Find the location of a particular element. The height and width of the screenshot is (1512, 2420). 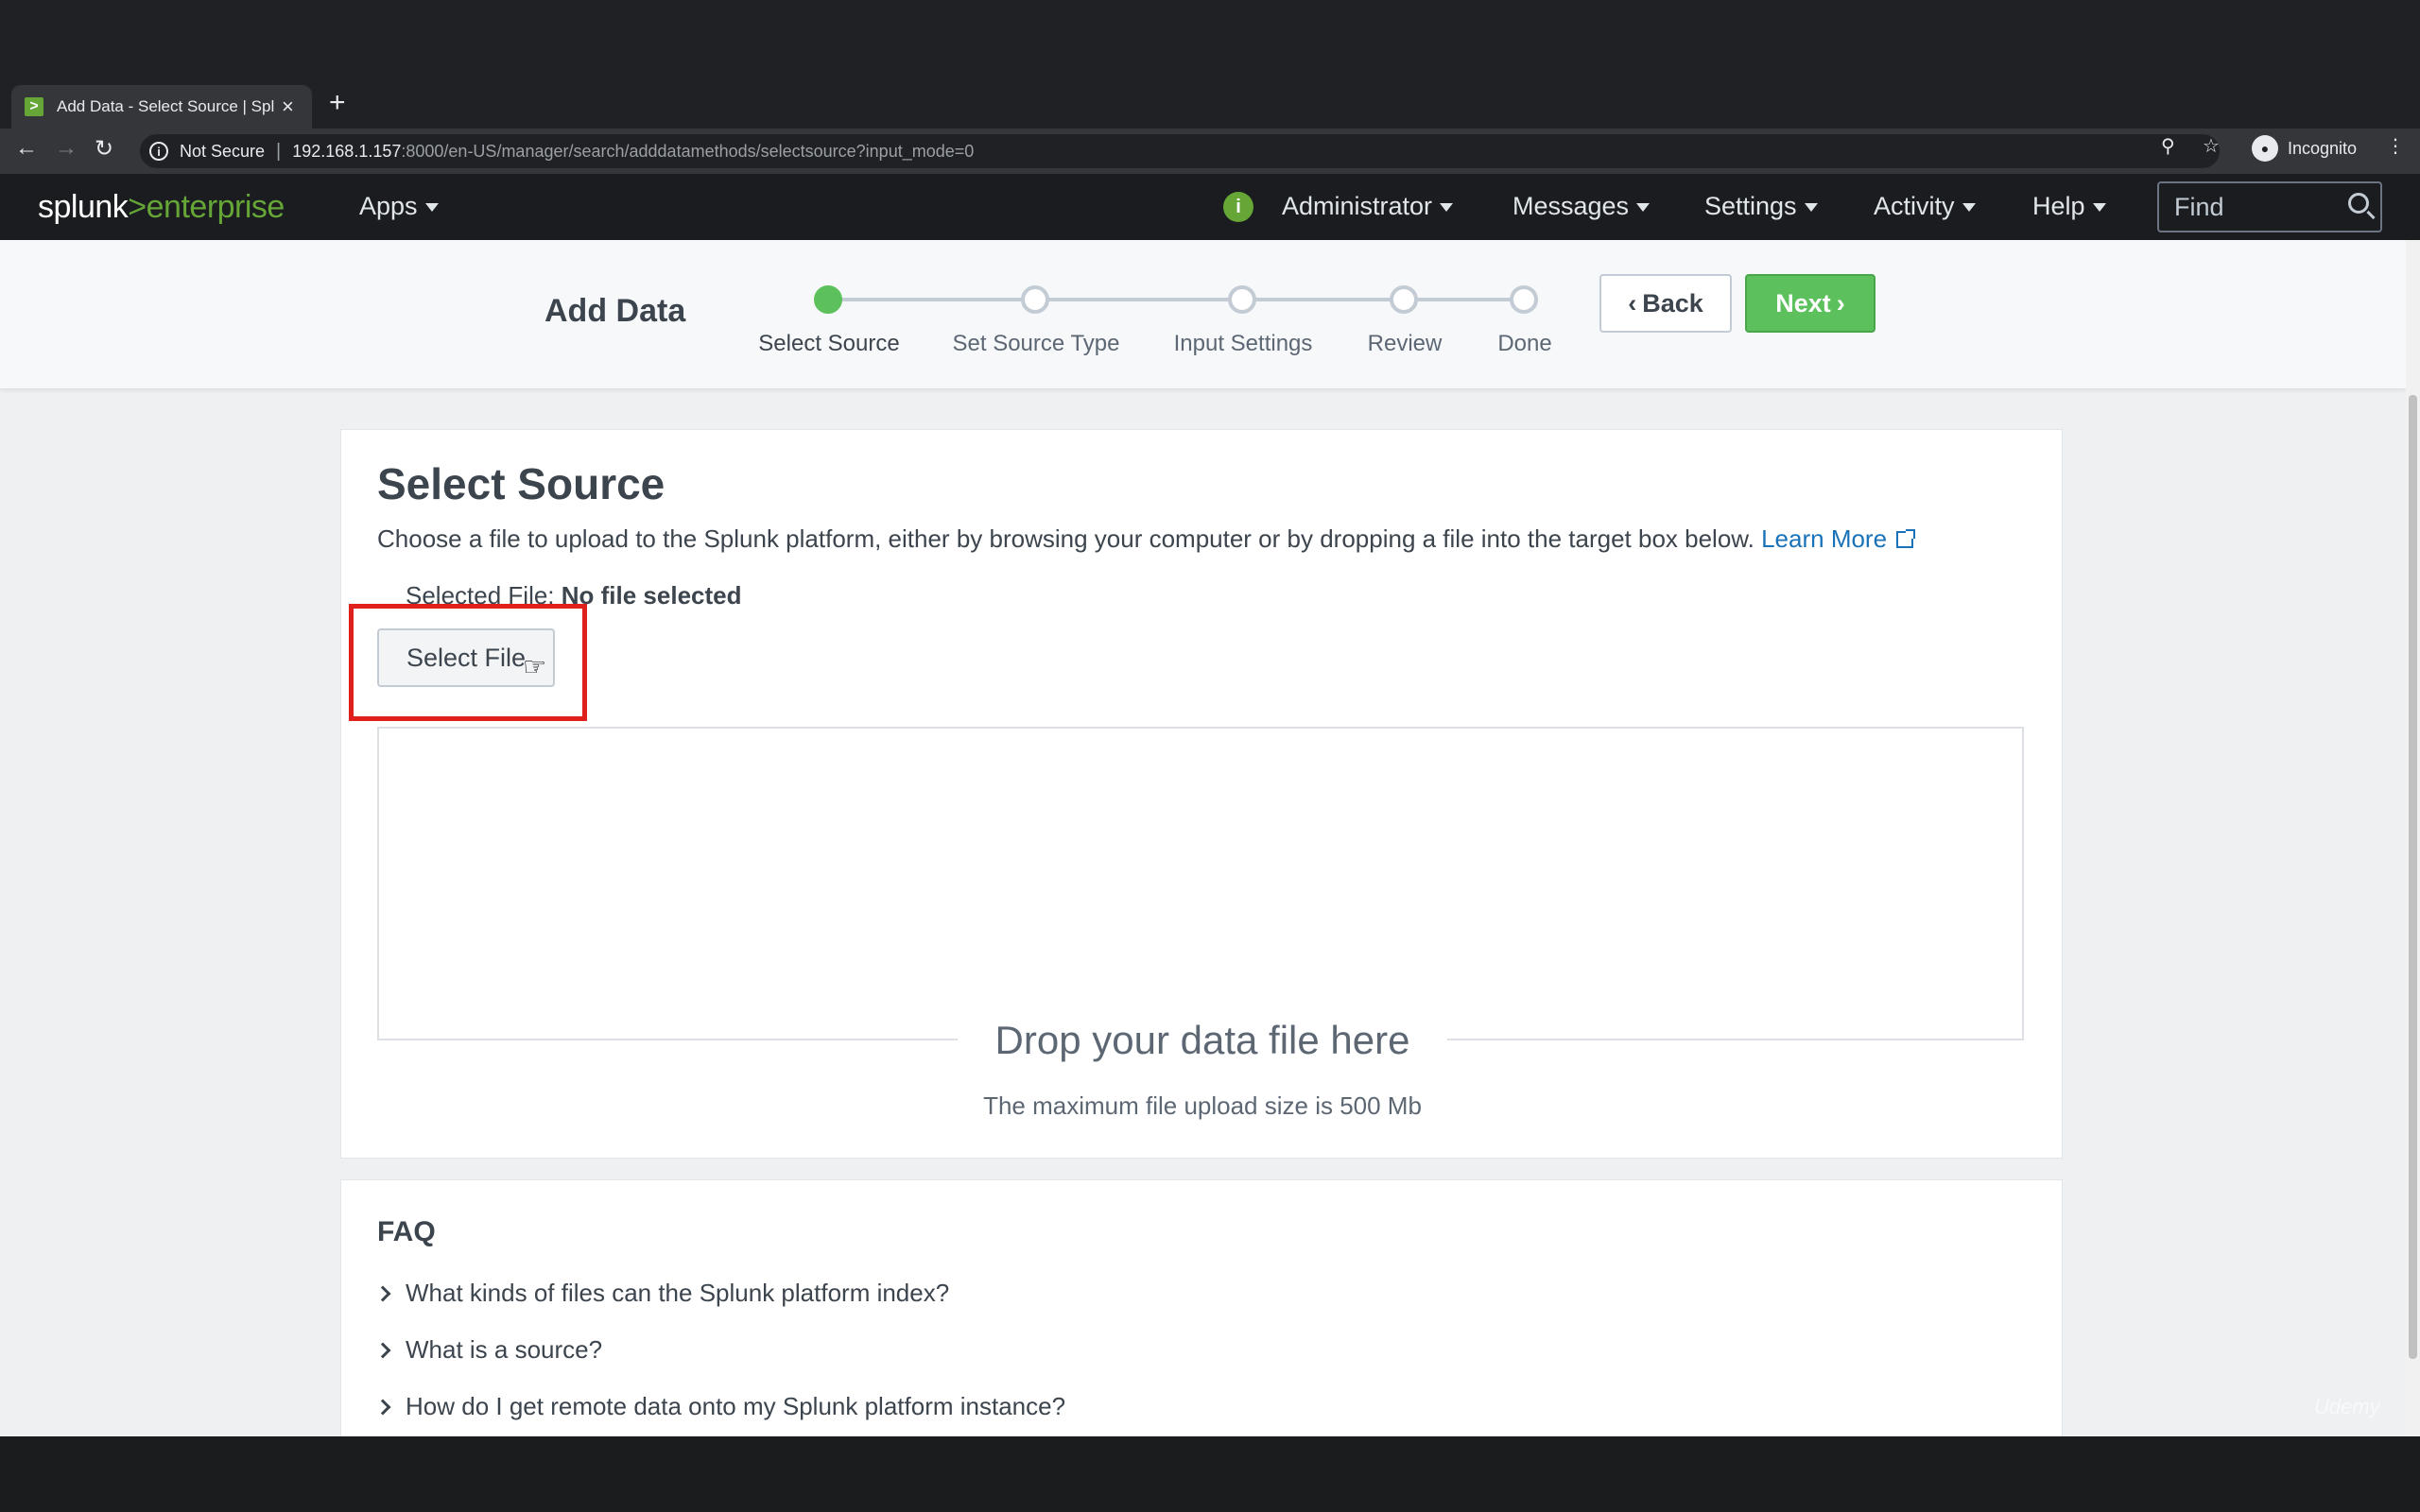

learn-more-link: Learn More is located at coordinates (1838, 538).